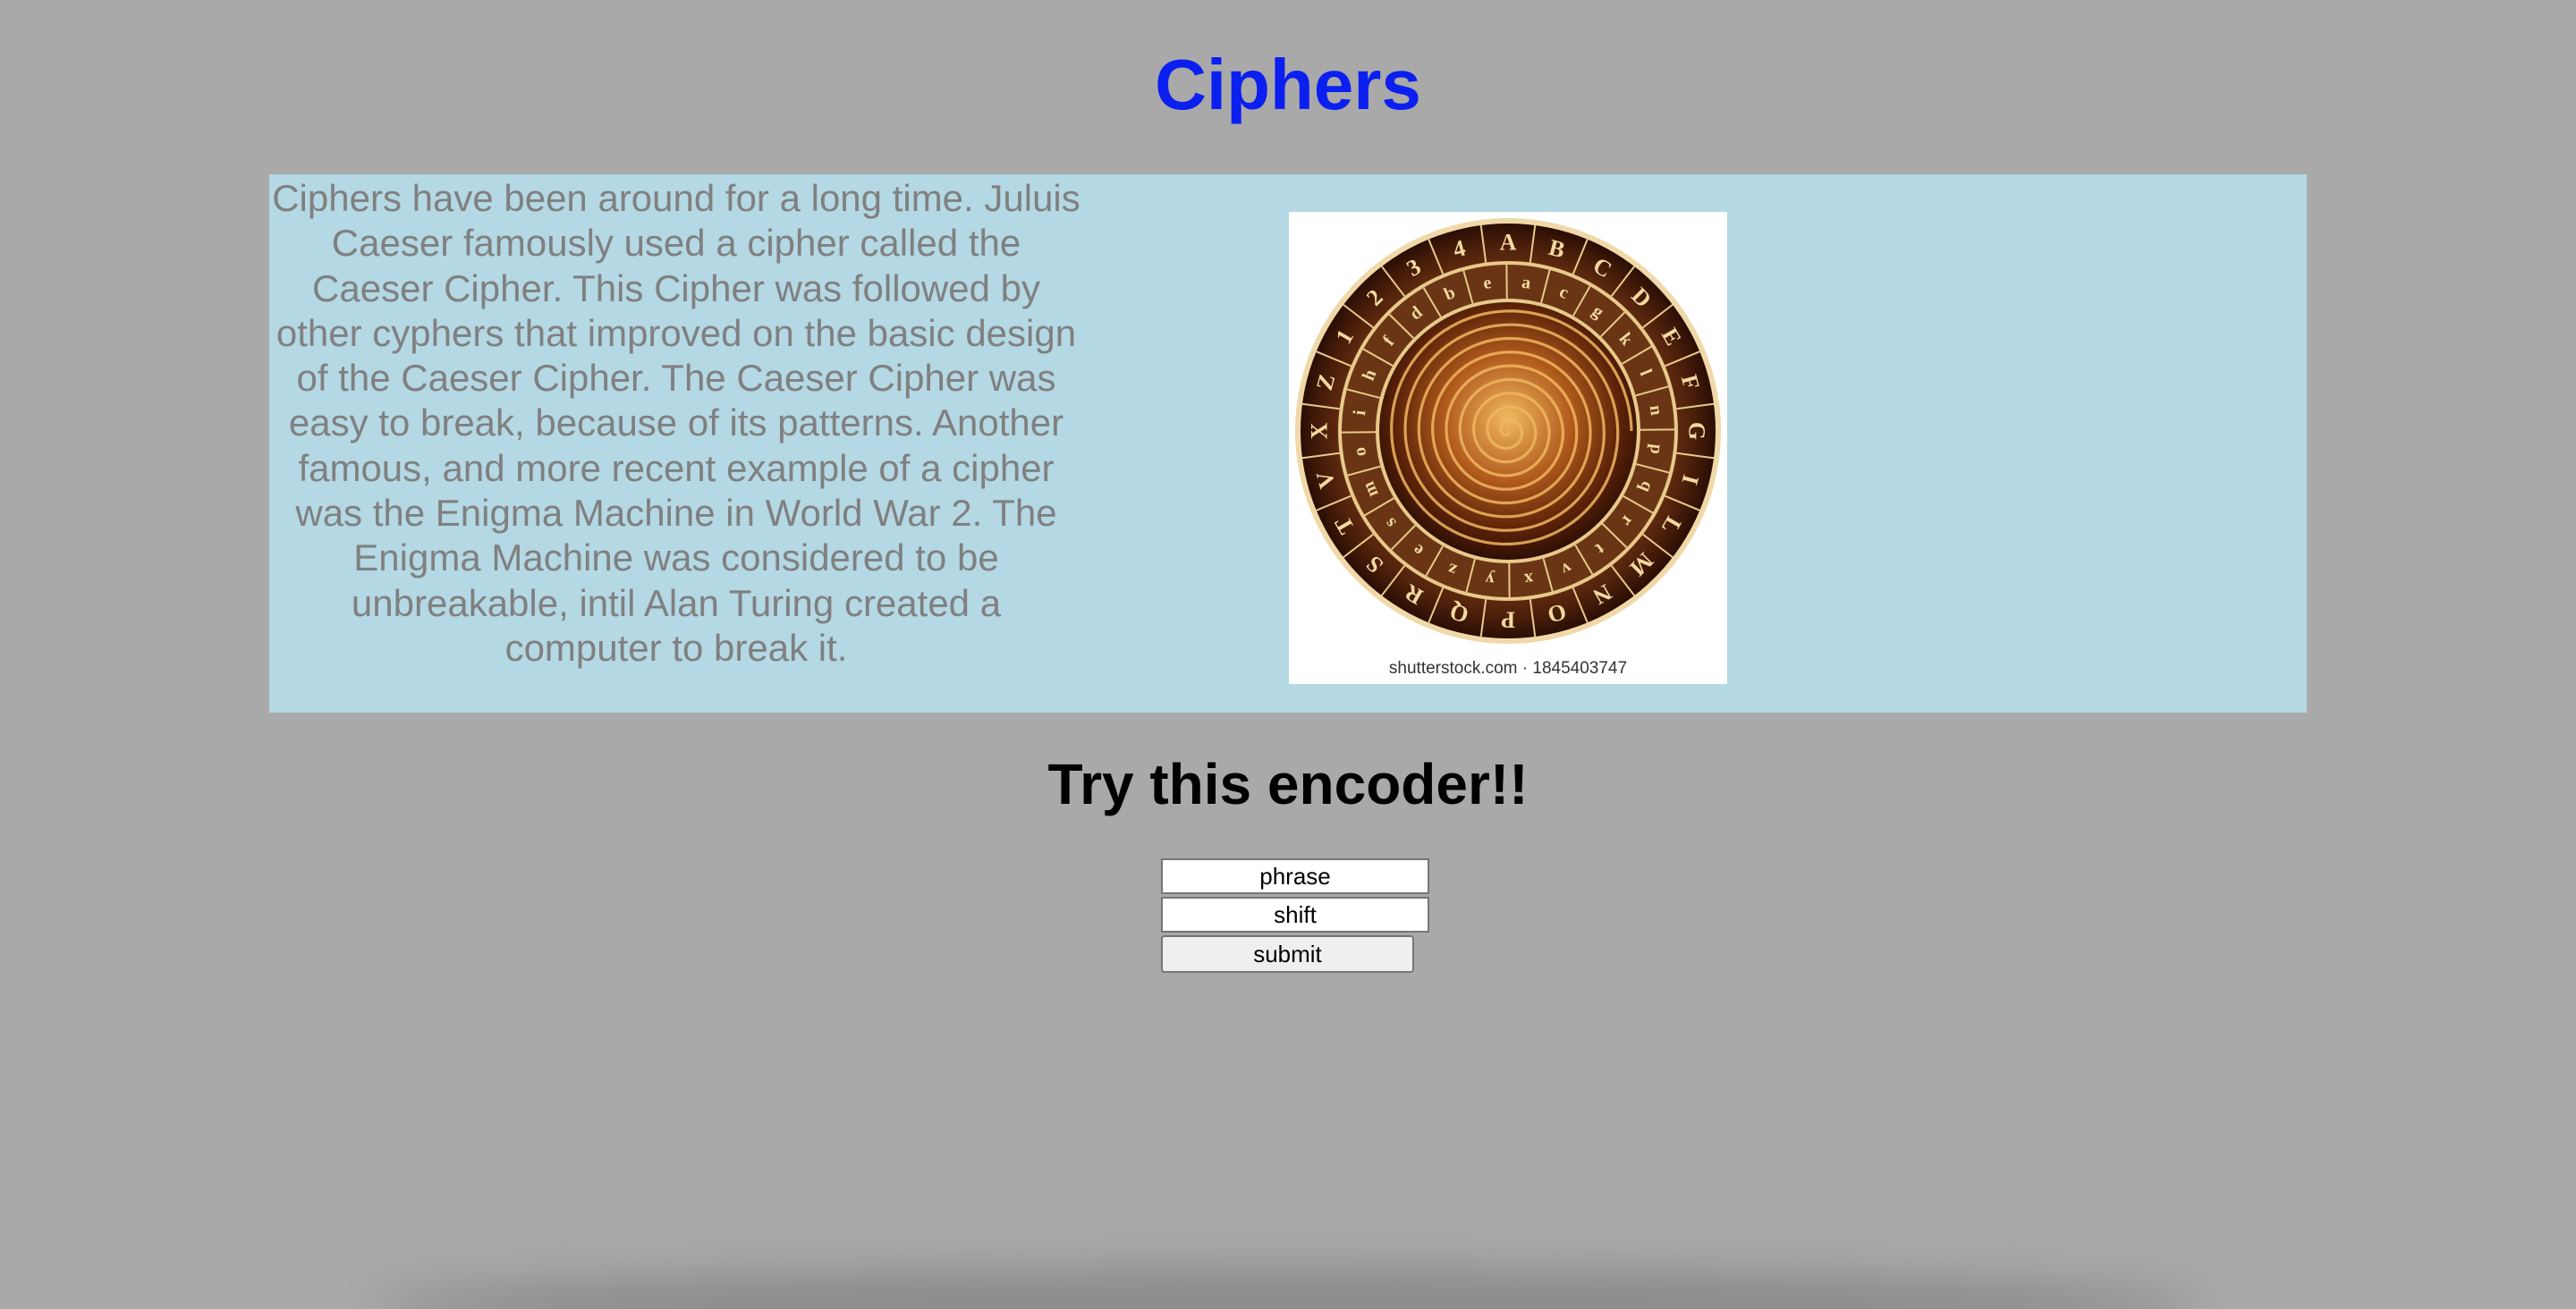 The width and height of the screenshot is (2576, 1309). I want to click on wheel-letter: P, so click(1508, 620).